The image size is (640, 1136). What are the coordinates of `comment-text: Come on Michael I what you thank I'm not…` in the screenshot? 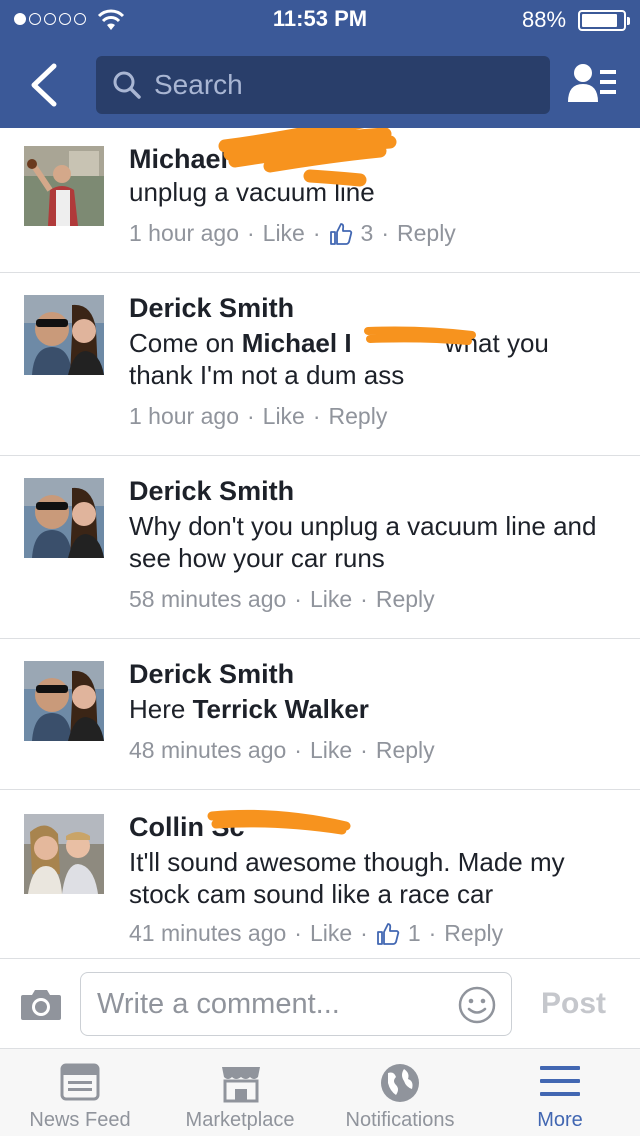 It's located at (374, 359).